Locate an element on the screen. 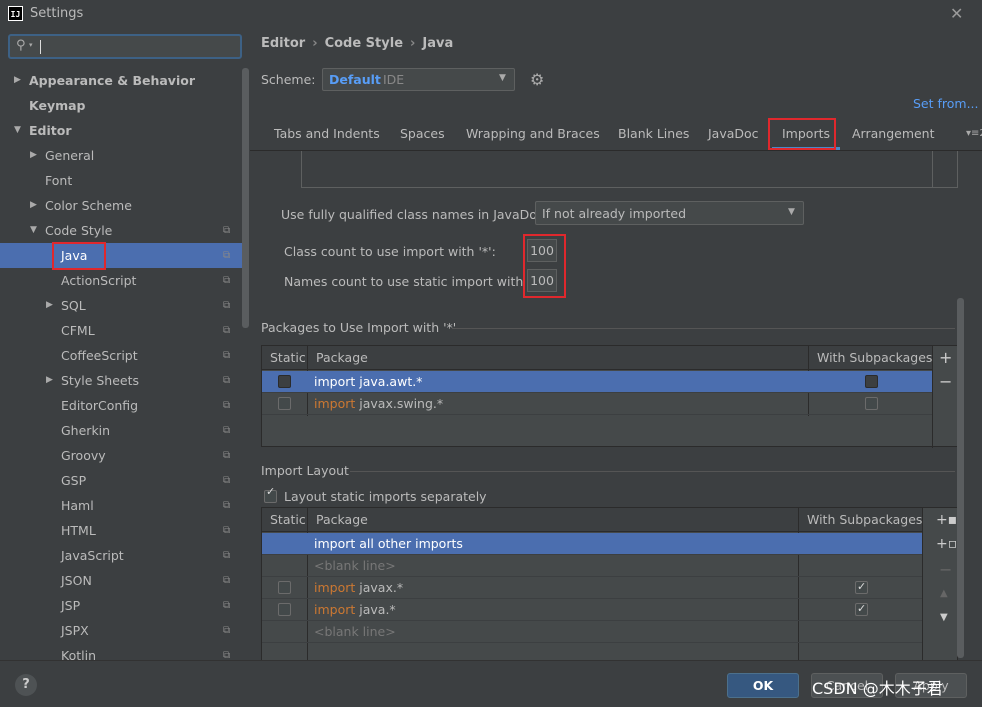  sidebar-item-groovy: Groovy ⧉ is located at coordinates (121, 455).